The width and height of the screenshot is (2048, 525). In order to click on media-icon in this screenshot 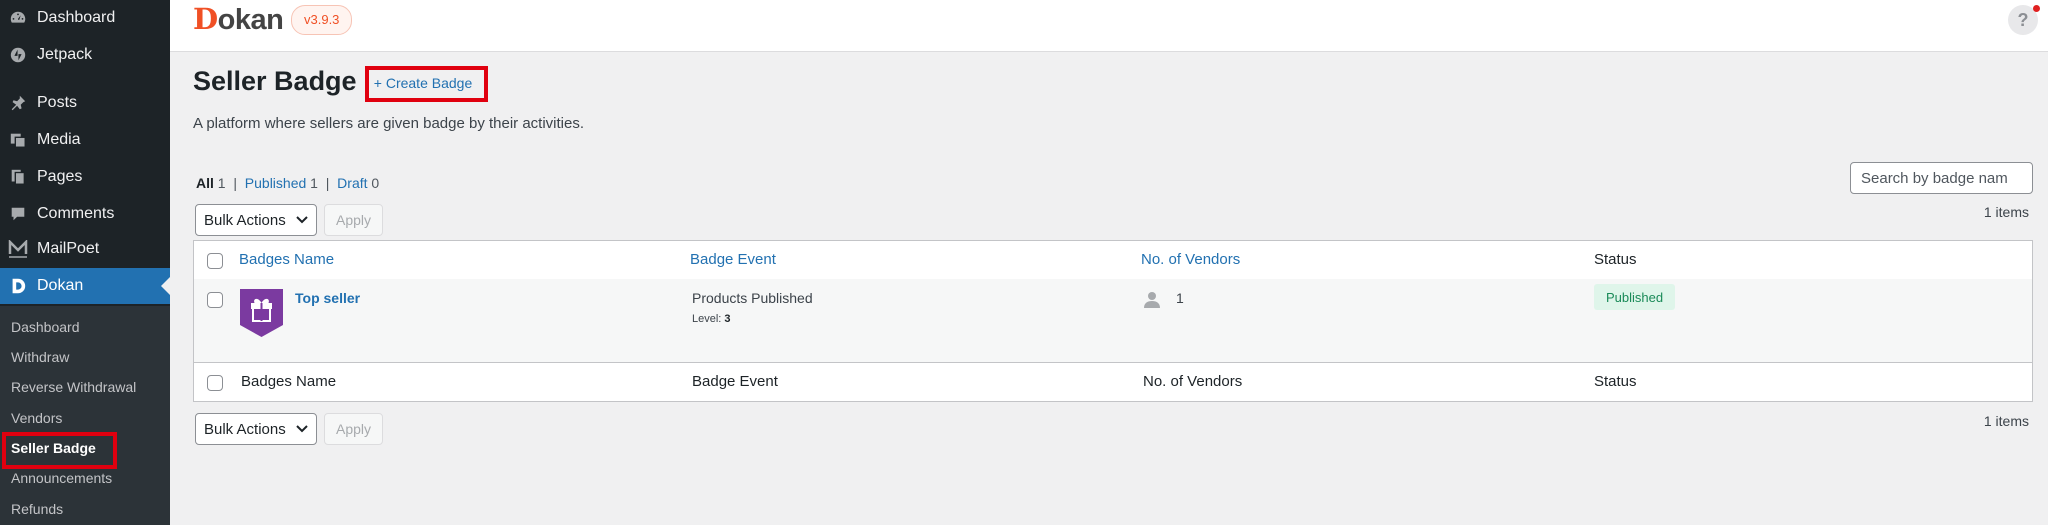, I will do `click(18, 140)`.